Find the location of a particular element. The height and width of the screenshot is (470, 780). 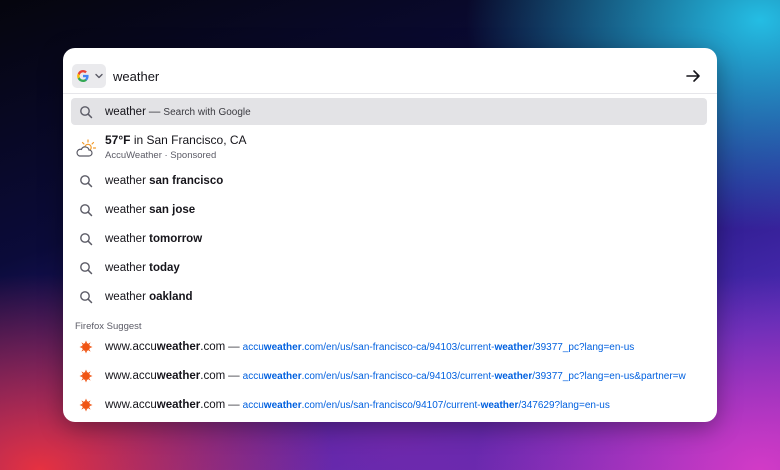

suggestion-completion: tomorrow is located at coordinates (176, 238).